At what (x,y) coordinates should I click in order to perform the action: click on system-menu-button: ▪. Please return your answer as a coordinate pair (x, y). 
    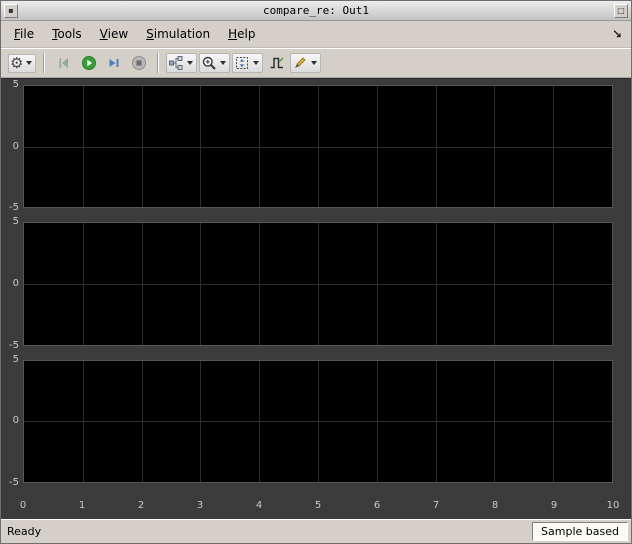
    Looking at the image, I should click on (11, 10).